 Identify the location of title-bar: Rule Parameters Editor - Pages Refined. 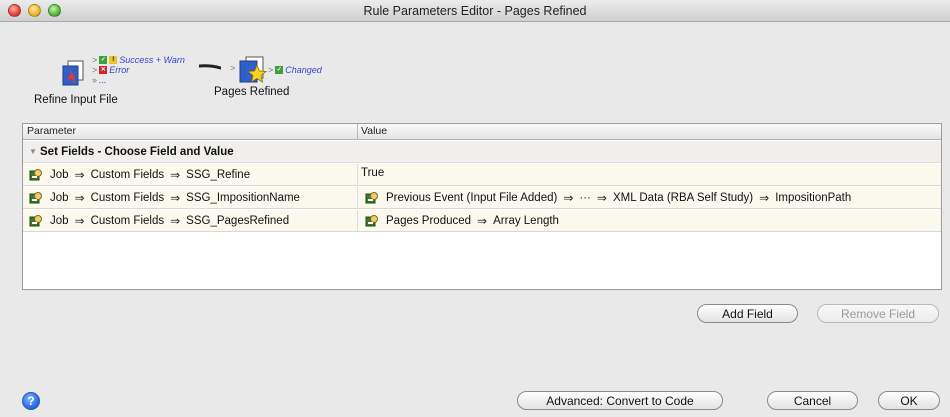
(475, 11).